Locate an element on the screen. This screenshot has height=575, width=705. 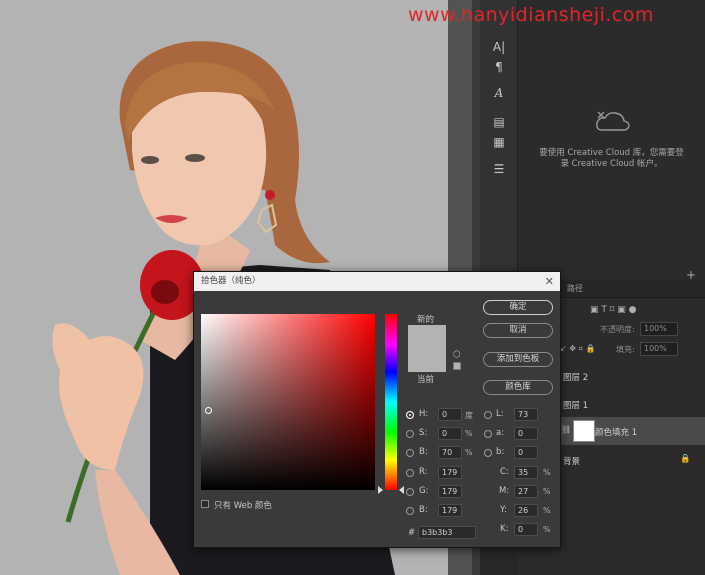
s-label: S: is located at coordinates (423, 433).